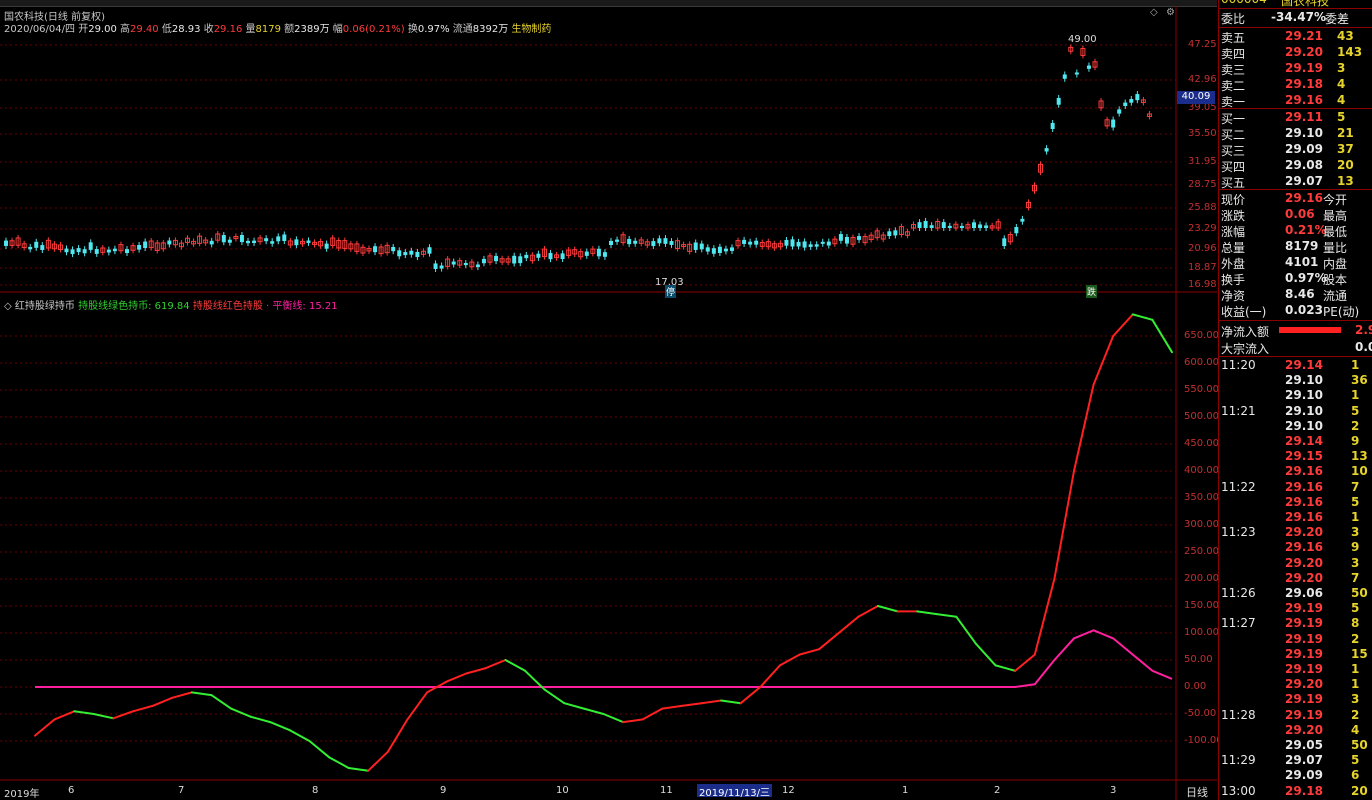 The image size is (1372, 800). I want to click on indicator-collapse-icon: ◇, so click(8, 306).